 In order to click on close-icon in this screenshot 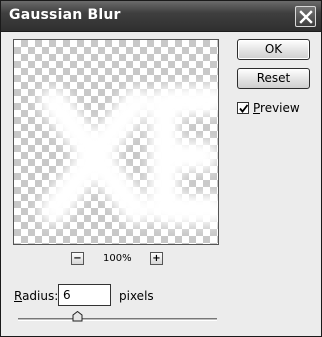, I will do `click(306, 17)`.